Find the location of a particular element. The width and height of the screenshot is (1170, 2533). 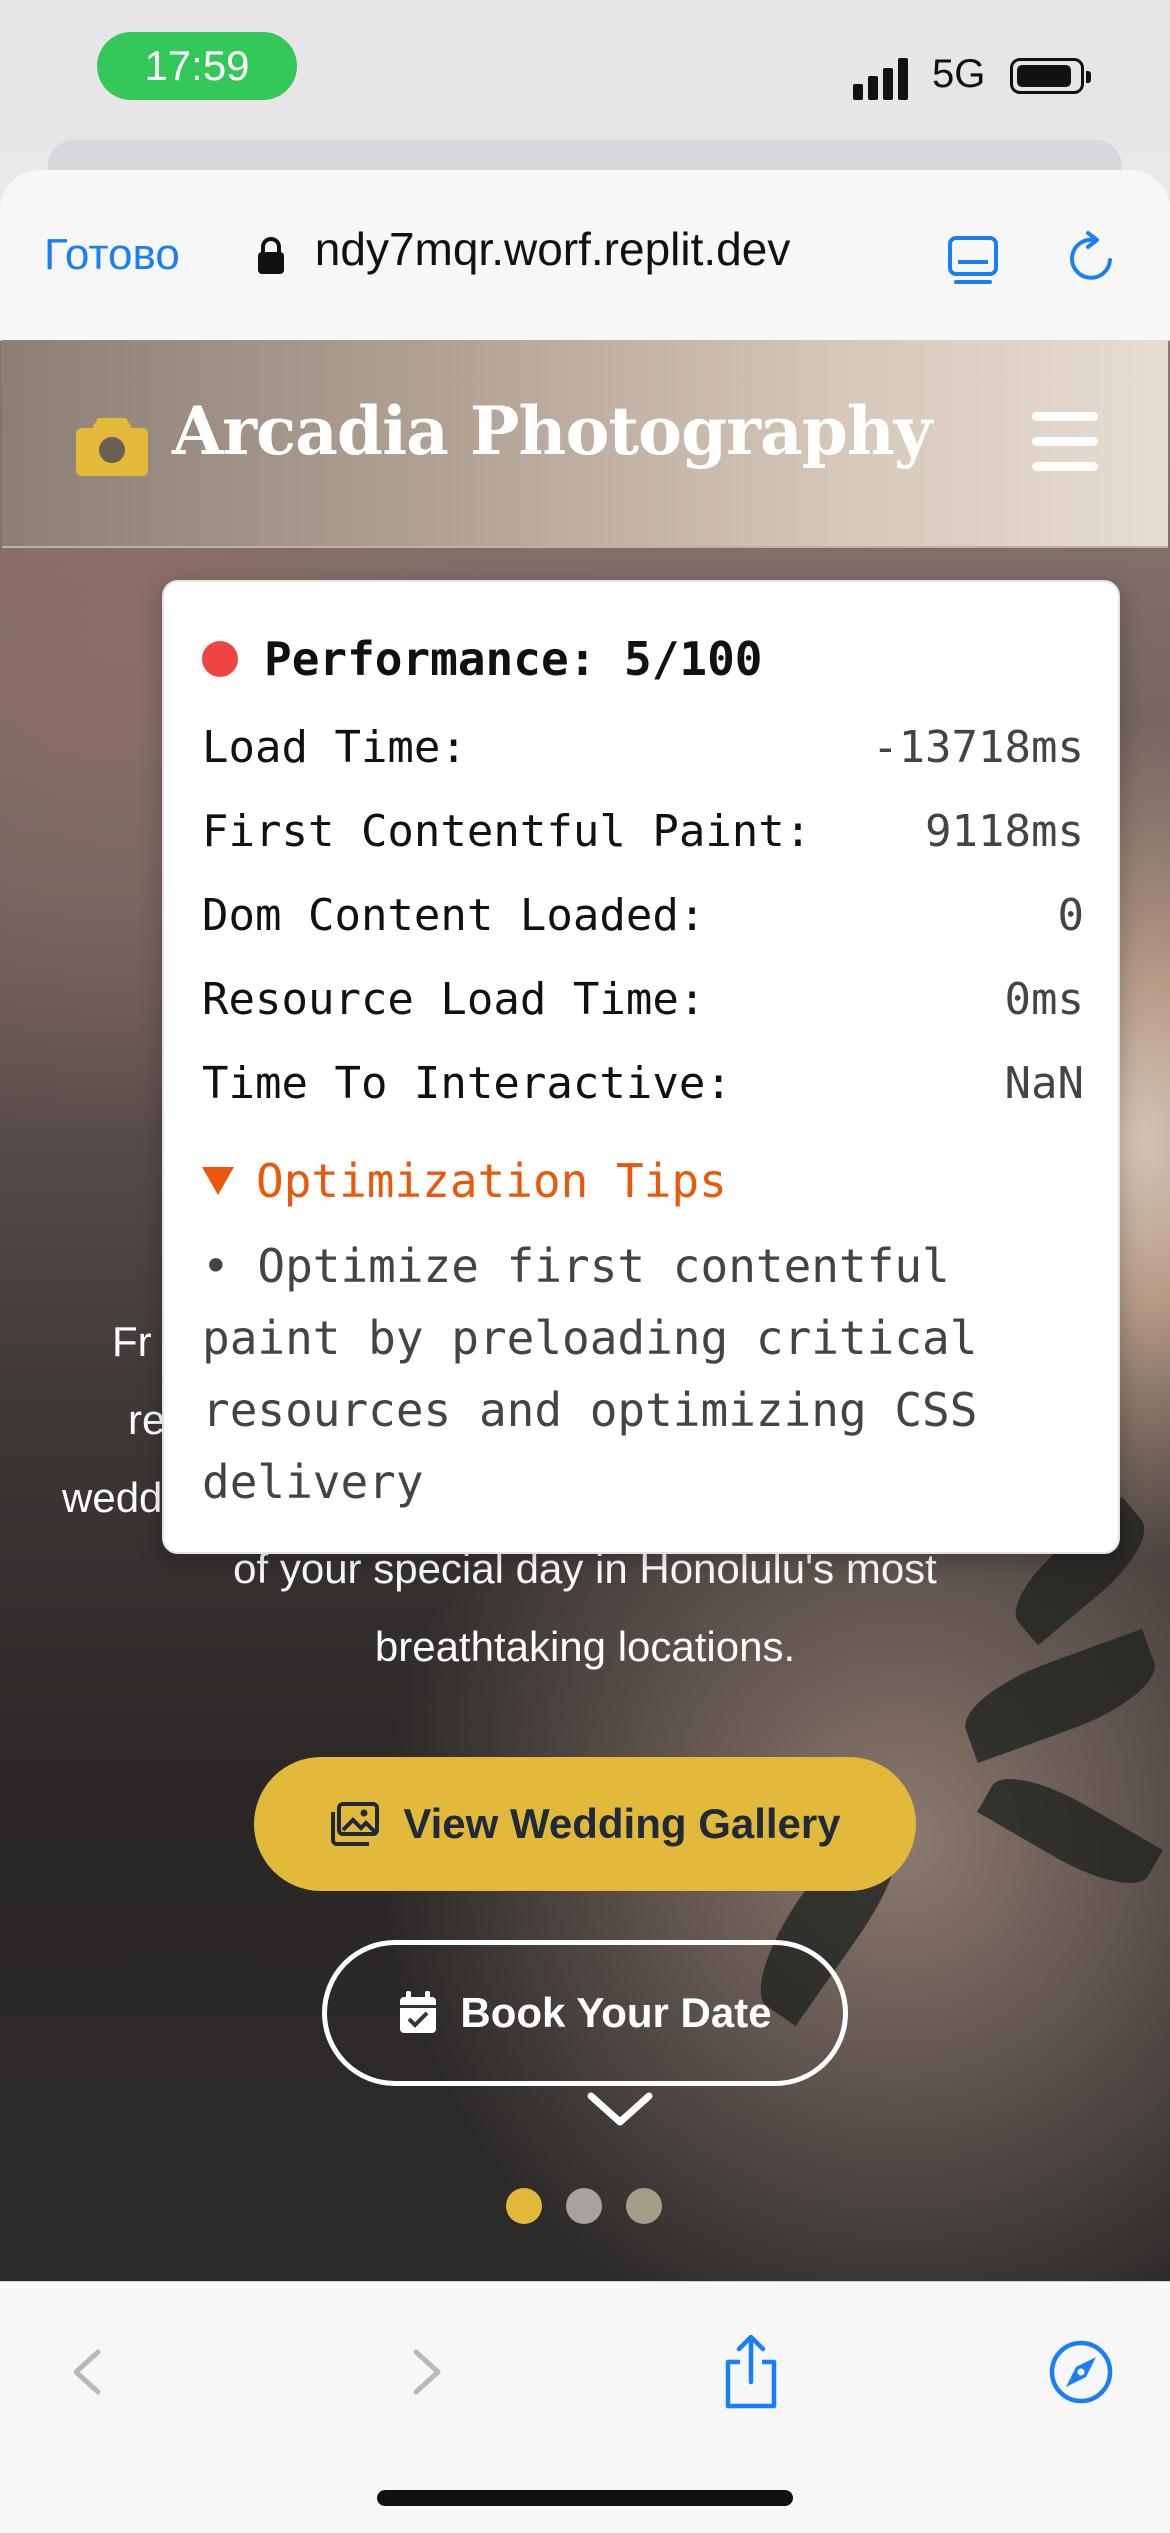

done-button: Готово is located at coordinates (112, 255).